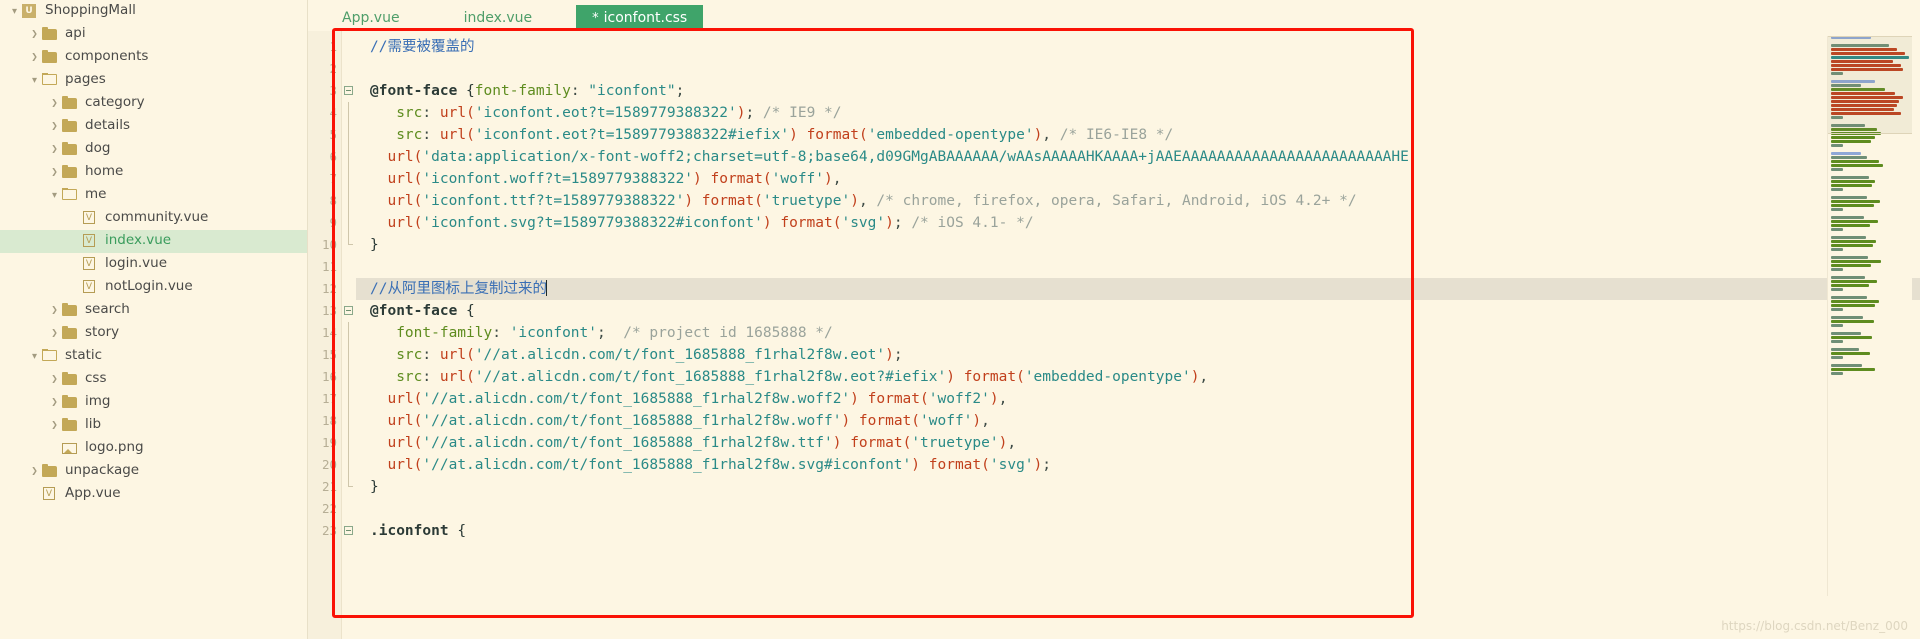 The width and height of the screenshot is (1920, 639). What do you see at coordinates (1870, 85) in the screenshot?
I see `minimap-viewport-slider` at bounding box center [1870, 85].